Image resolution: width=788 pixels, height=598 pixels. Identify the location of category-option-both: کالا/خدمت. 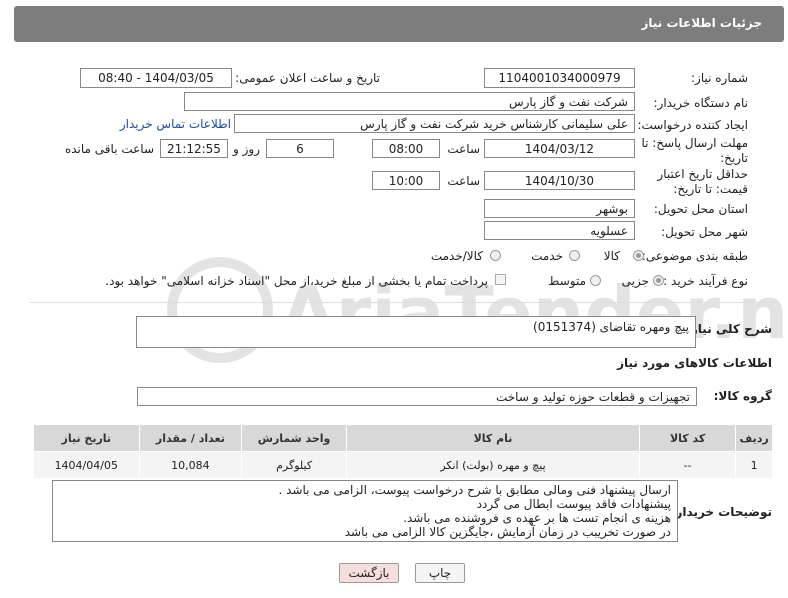
(456, 256).